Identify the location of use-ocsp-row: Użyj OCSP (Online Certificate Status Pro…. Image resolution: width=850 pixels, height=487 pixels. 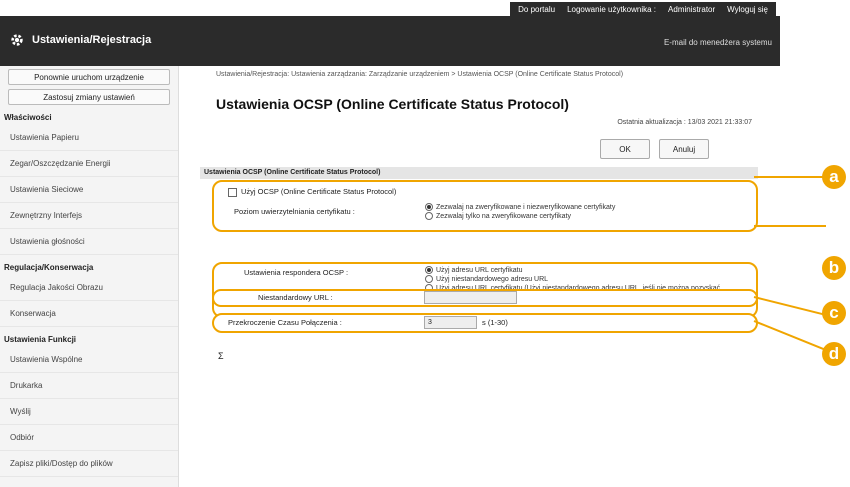
(312, 192).